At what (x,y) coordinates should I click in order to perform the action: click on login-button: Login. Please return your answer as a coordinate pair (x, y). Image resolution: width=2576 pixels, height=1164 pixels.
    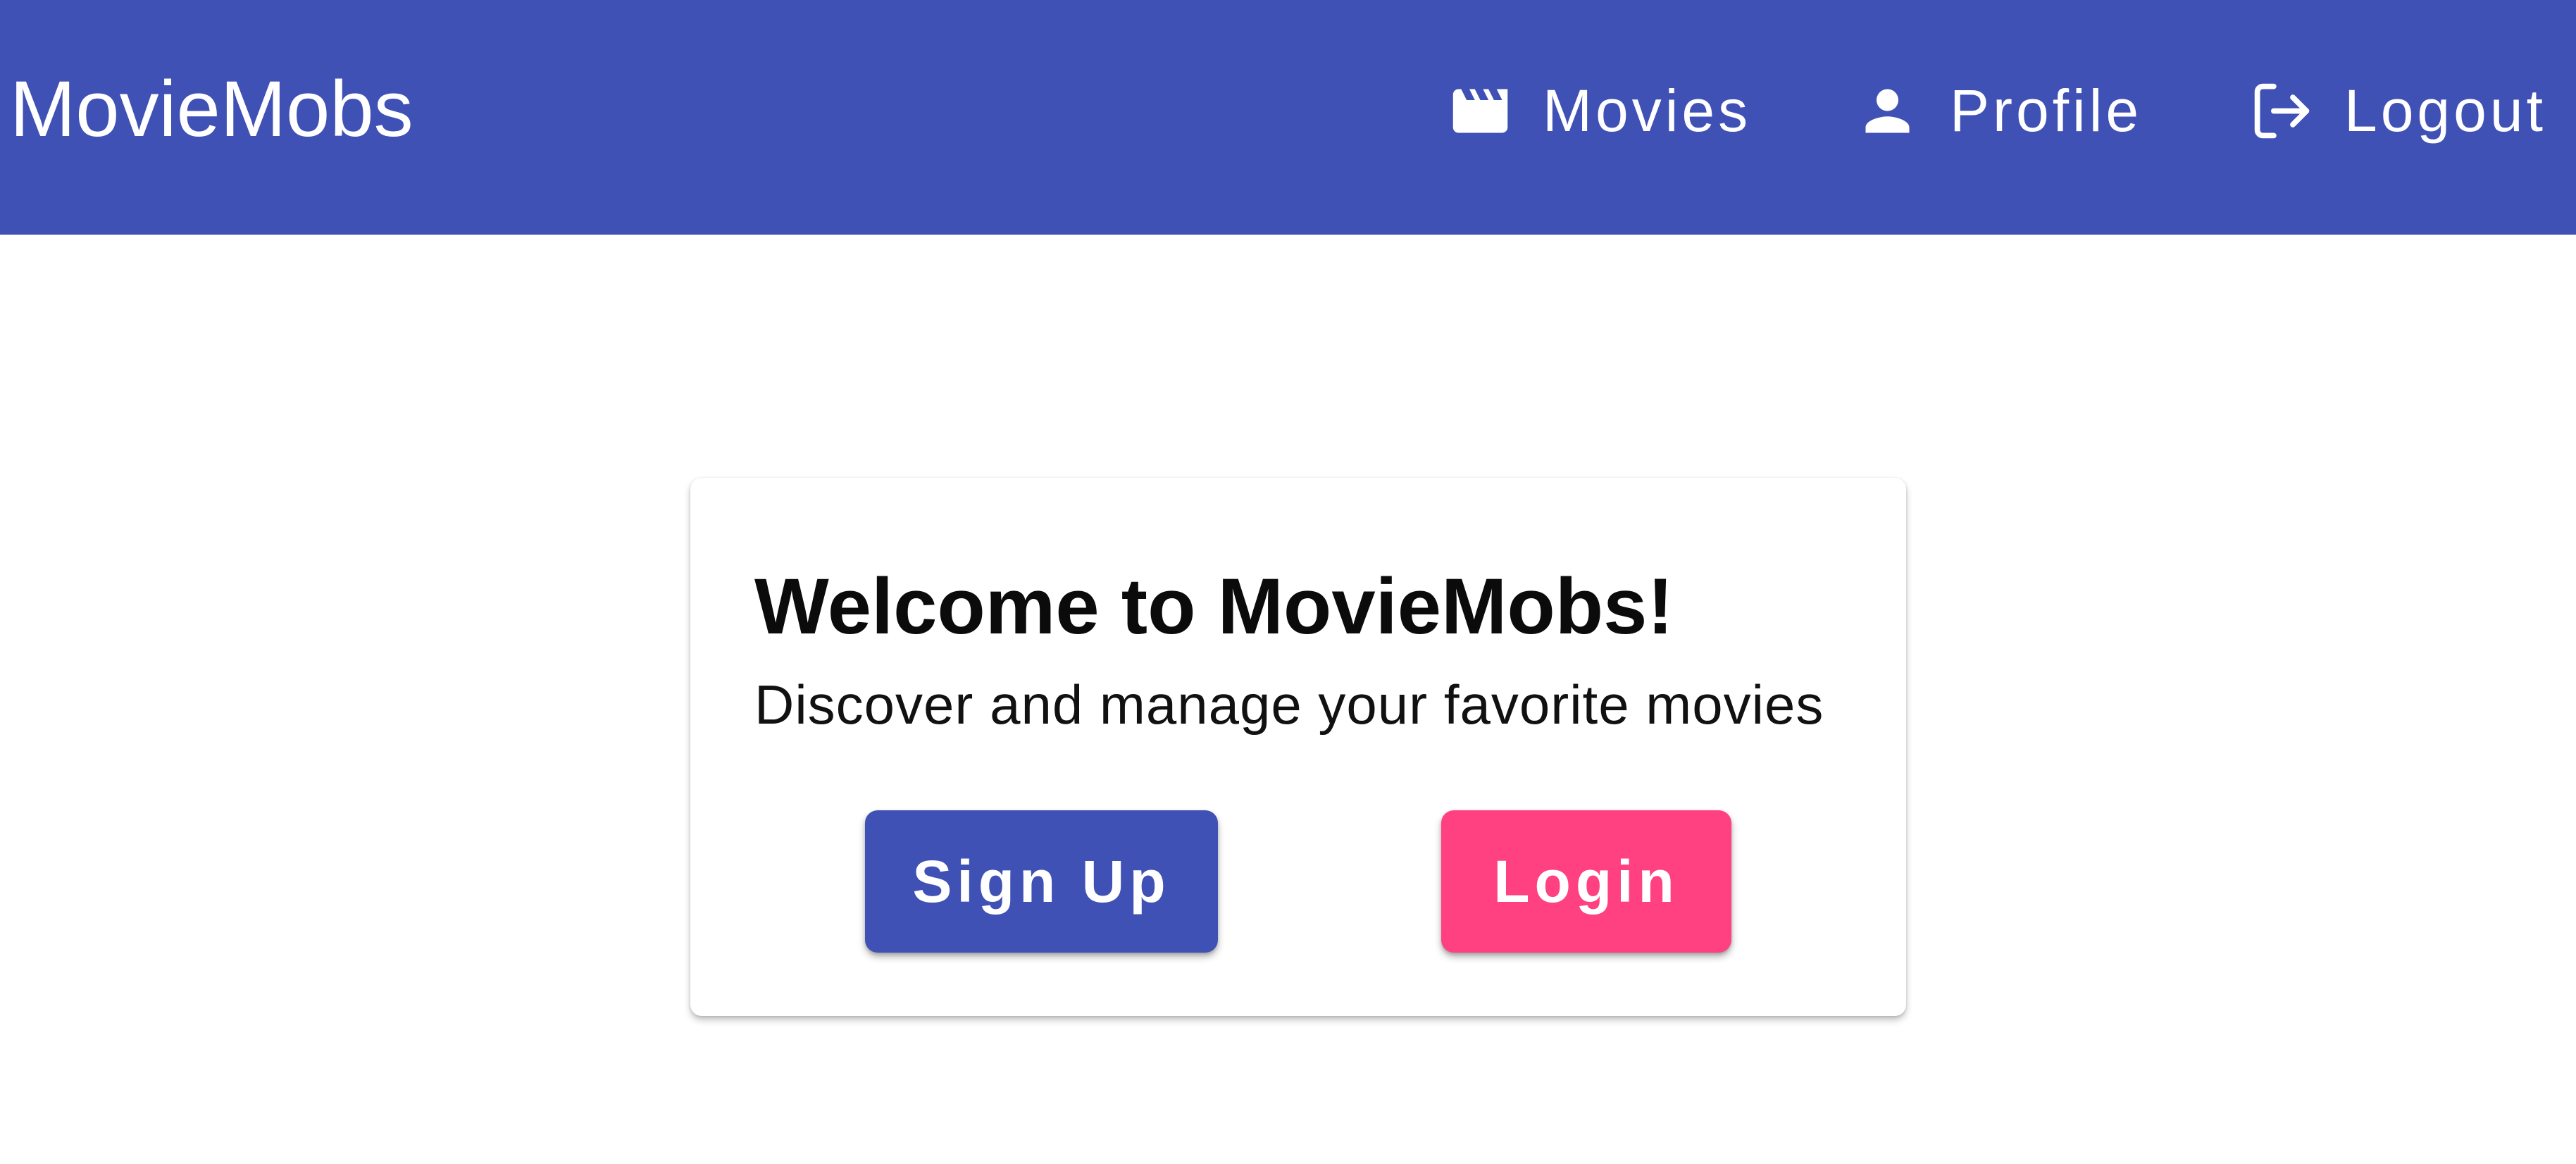
    Looking at the image, I should click on (1586, 882).